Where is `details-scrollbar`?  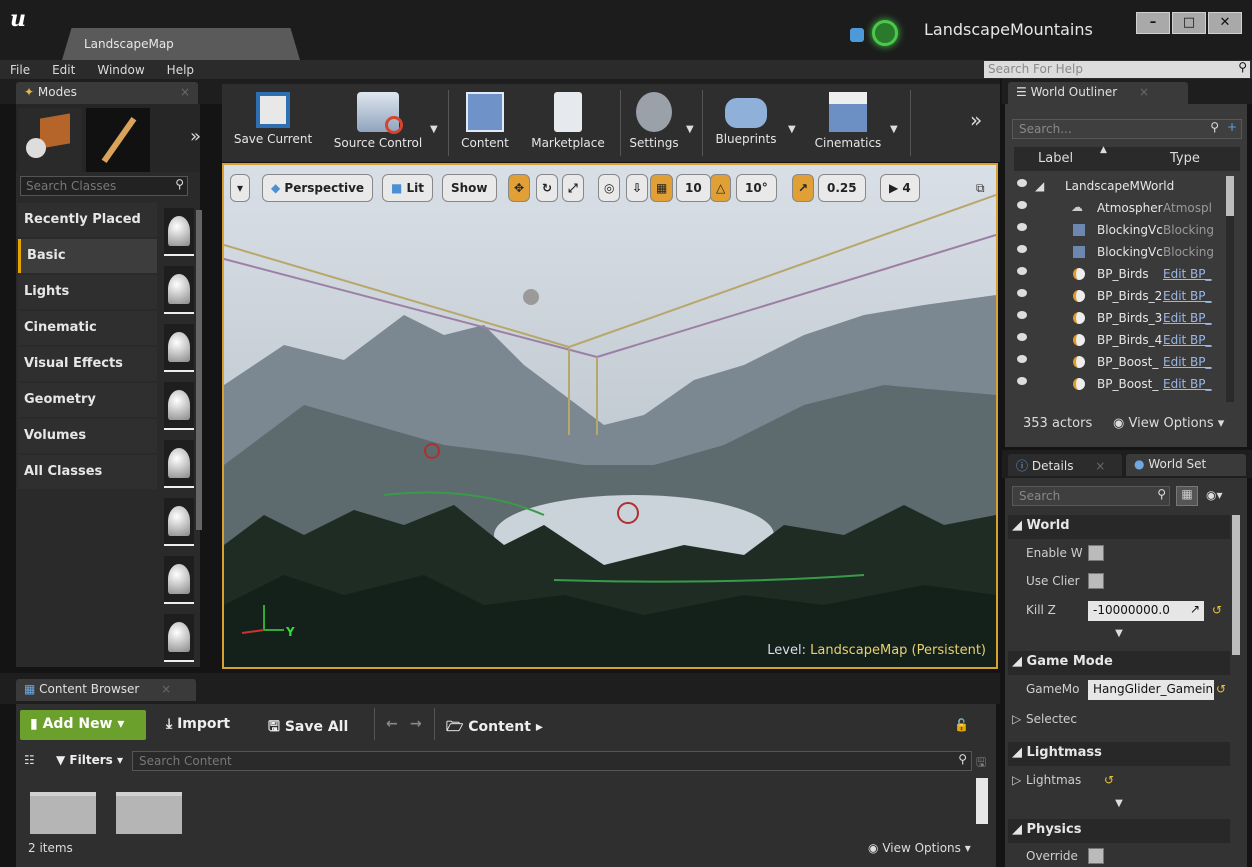
details-scrollbar is located at coordinates (1236, 585).